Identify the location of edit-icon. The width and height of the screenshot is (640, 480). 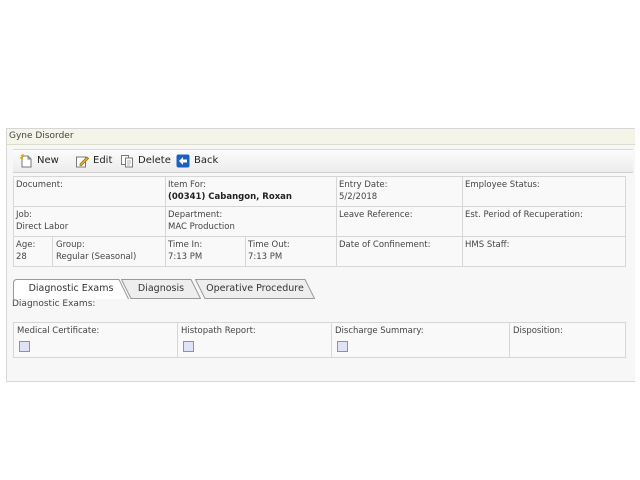
(82, 162).